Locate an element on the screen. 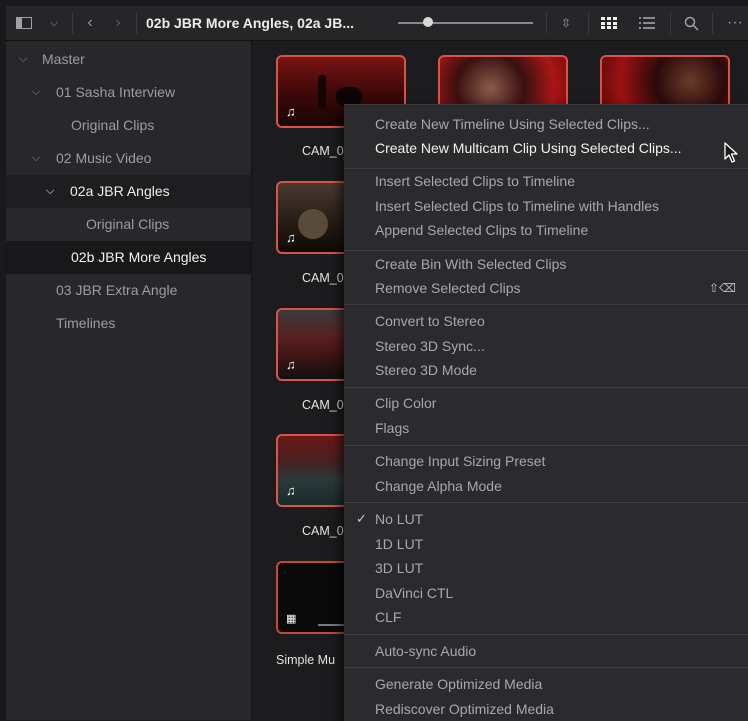 The image size is (748, 721). zoom-slider-track is located at coordinates (465, 23).